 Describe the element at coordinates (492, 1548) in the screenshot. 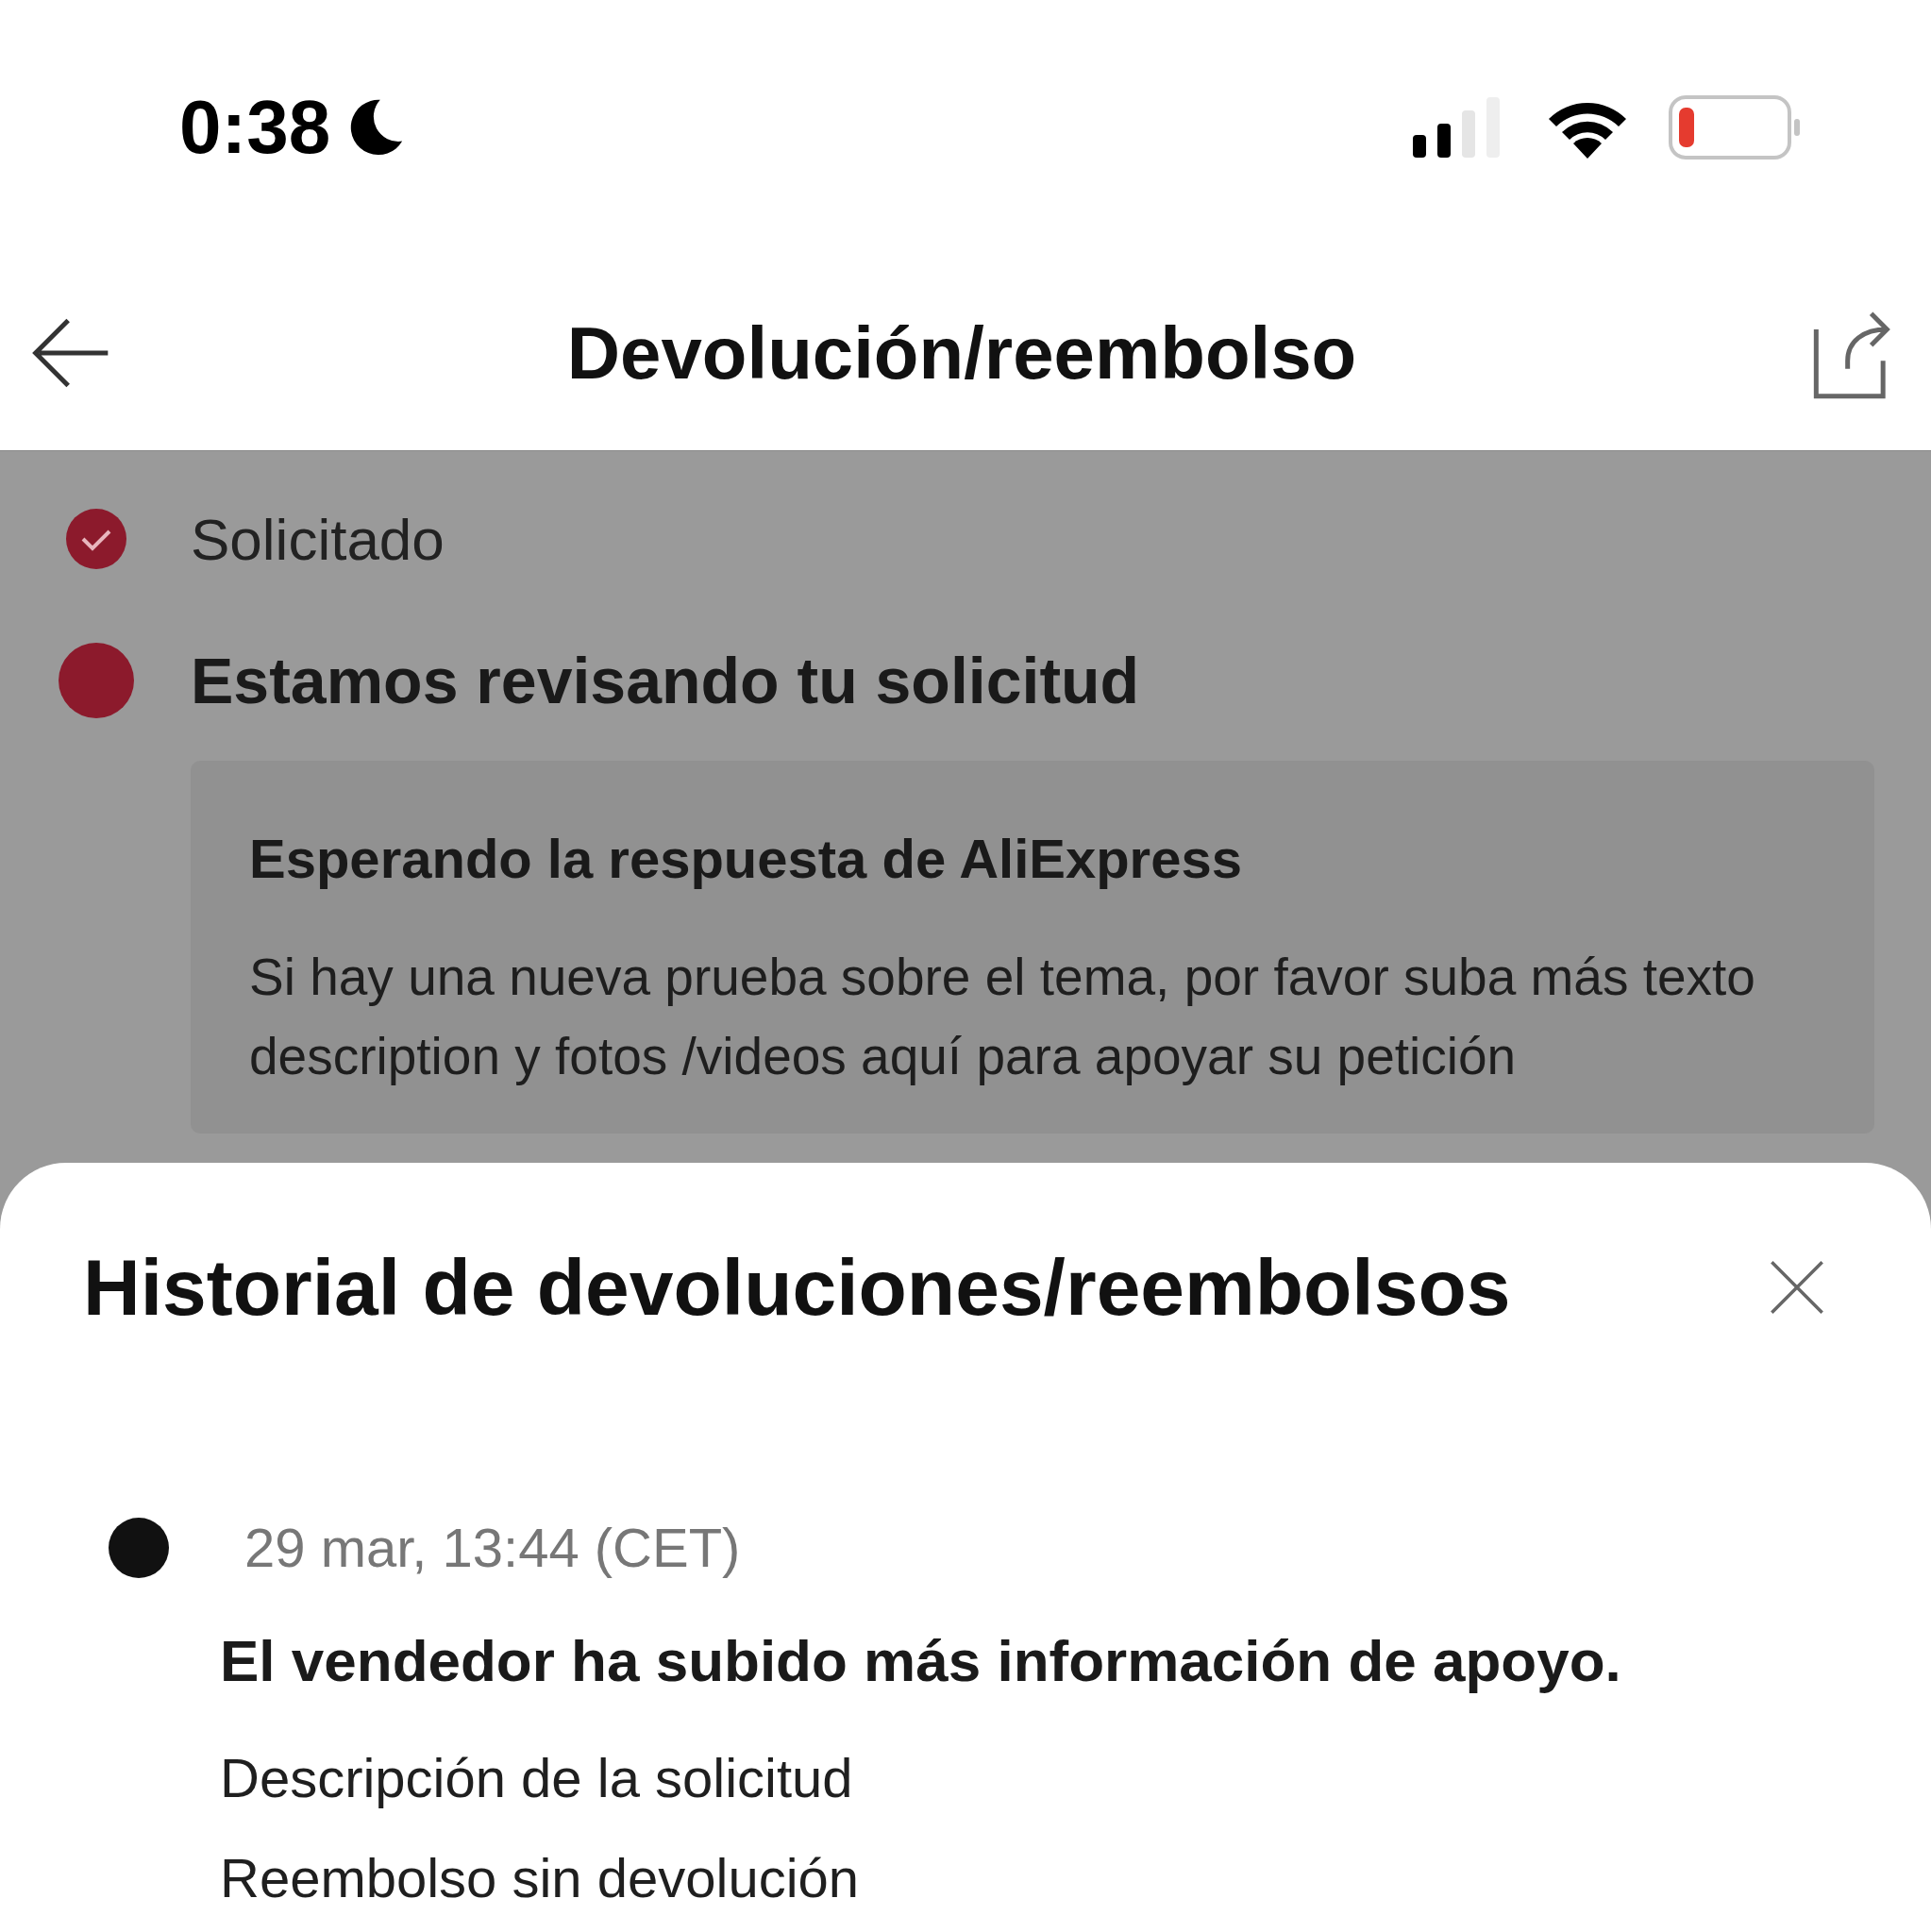

I see `entry-time: 29 mar, 13:44 (CET)` at that location.